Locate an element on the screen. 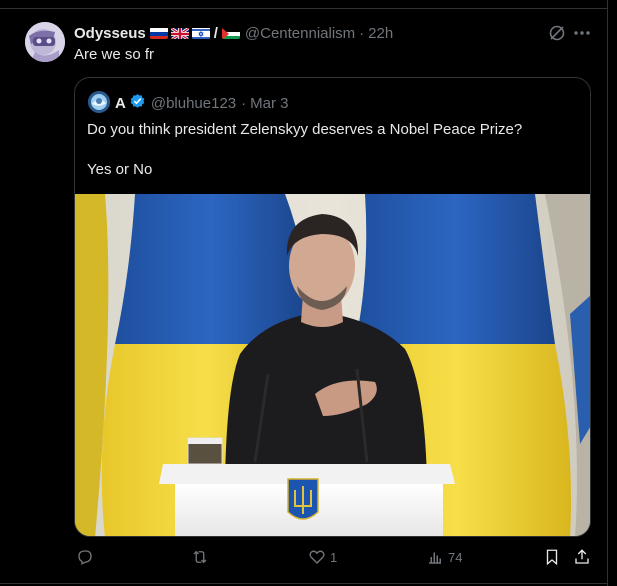  quoted-header: A @bluhue123 · Mar 3 is located at coordinates (202, 103).